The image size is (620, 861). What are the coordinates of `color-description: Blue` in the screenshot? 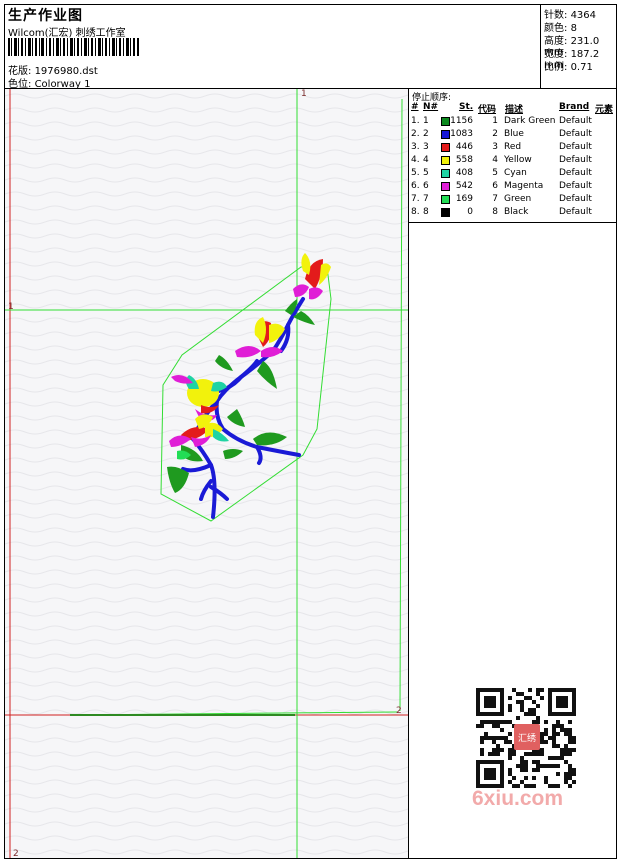 It's located at (514, 134).